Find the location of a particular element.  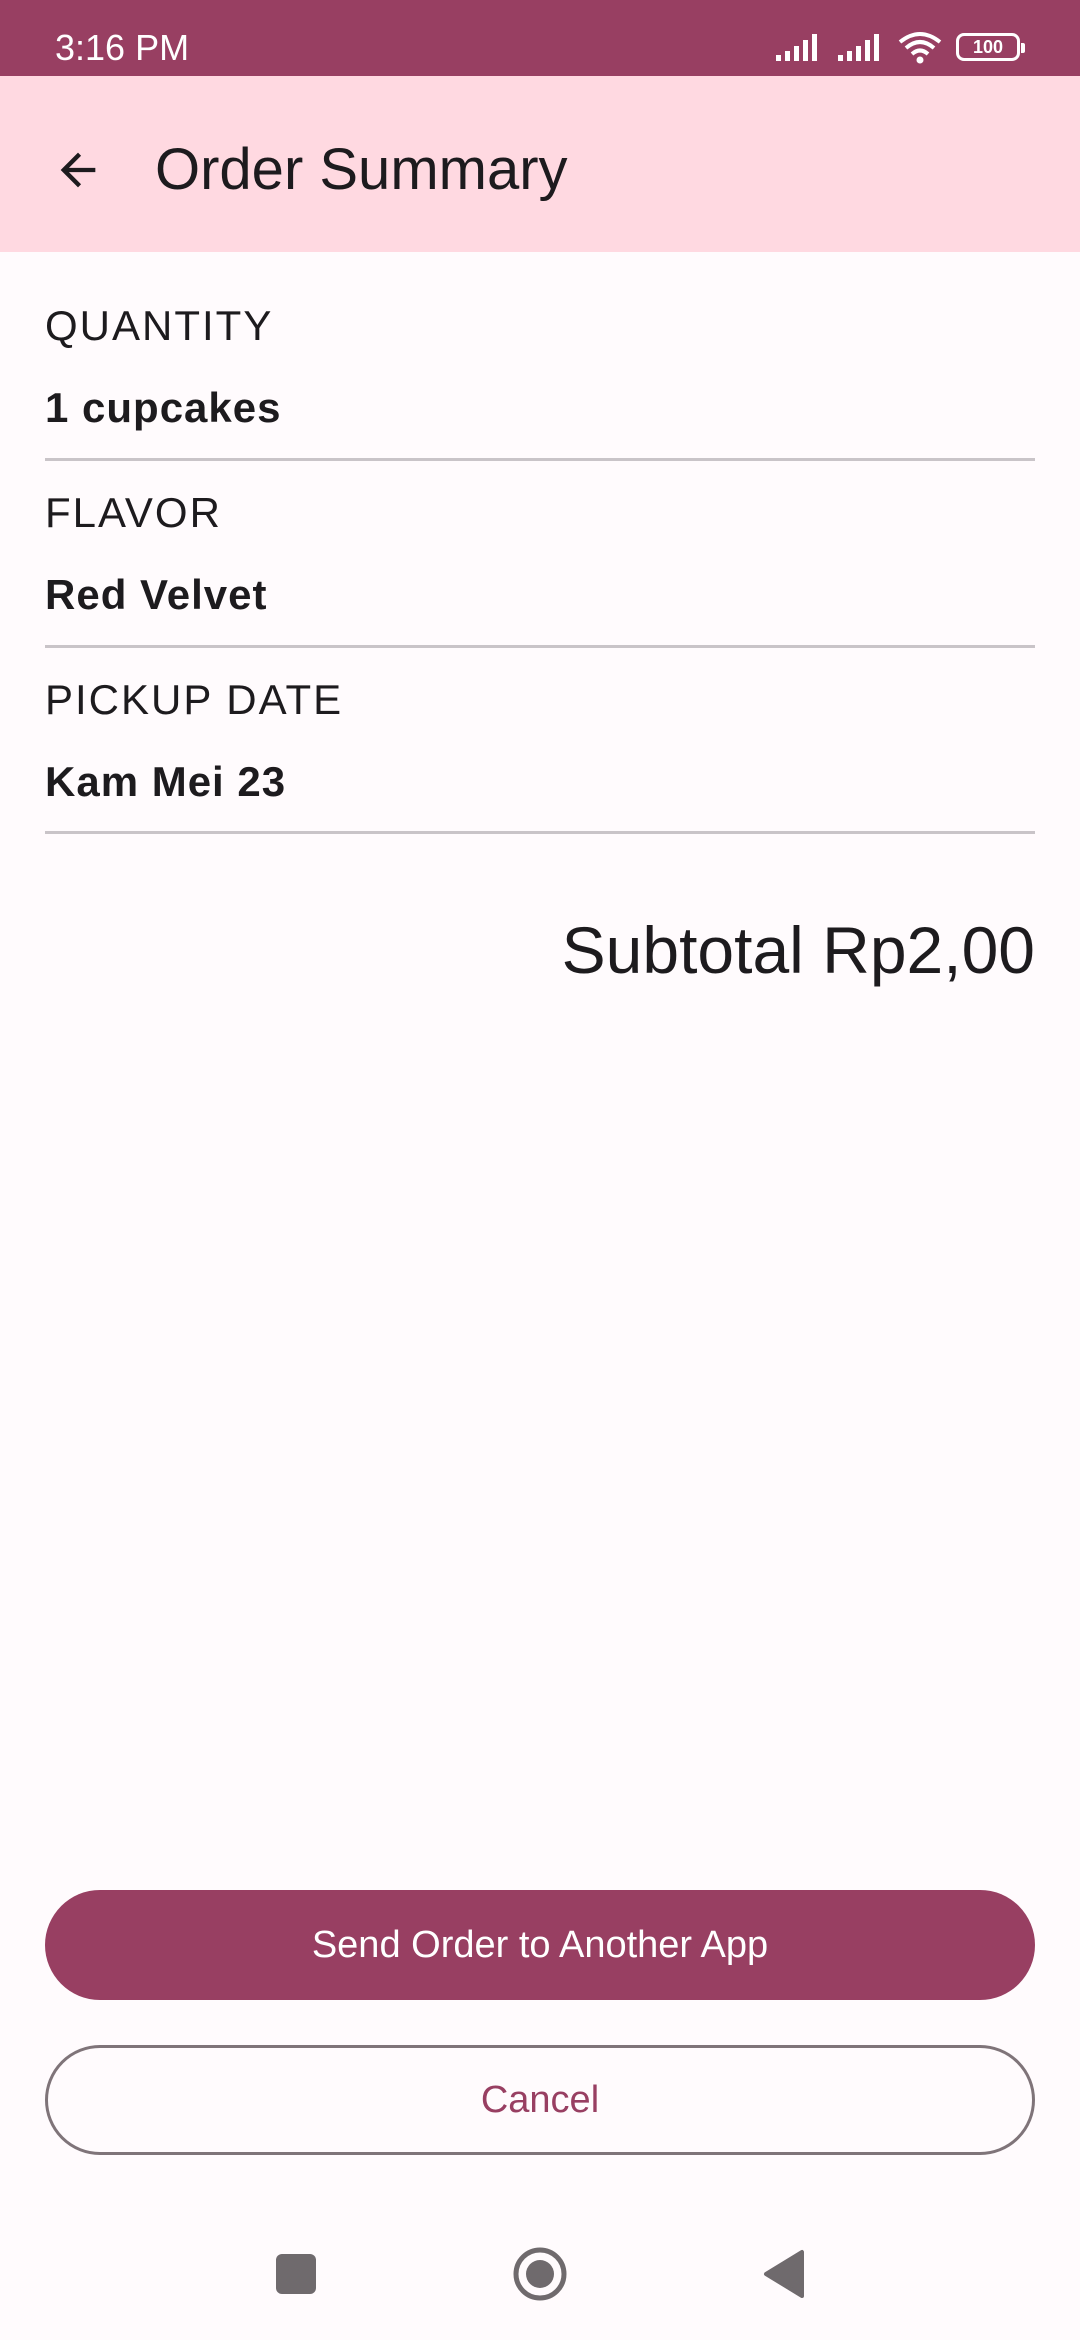

cancel-button: Cancel is located at coordinates (540, 2100).